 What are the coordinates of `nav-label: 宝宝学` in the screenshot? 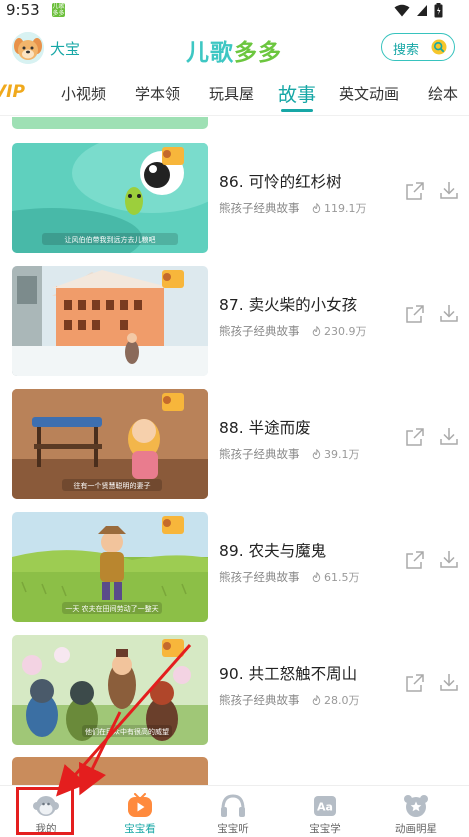 It's located at (325, 829).